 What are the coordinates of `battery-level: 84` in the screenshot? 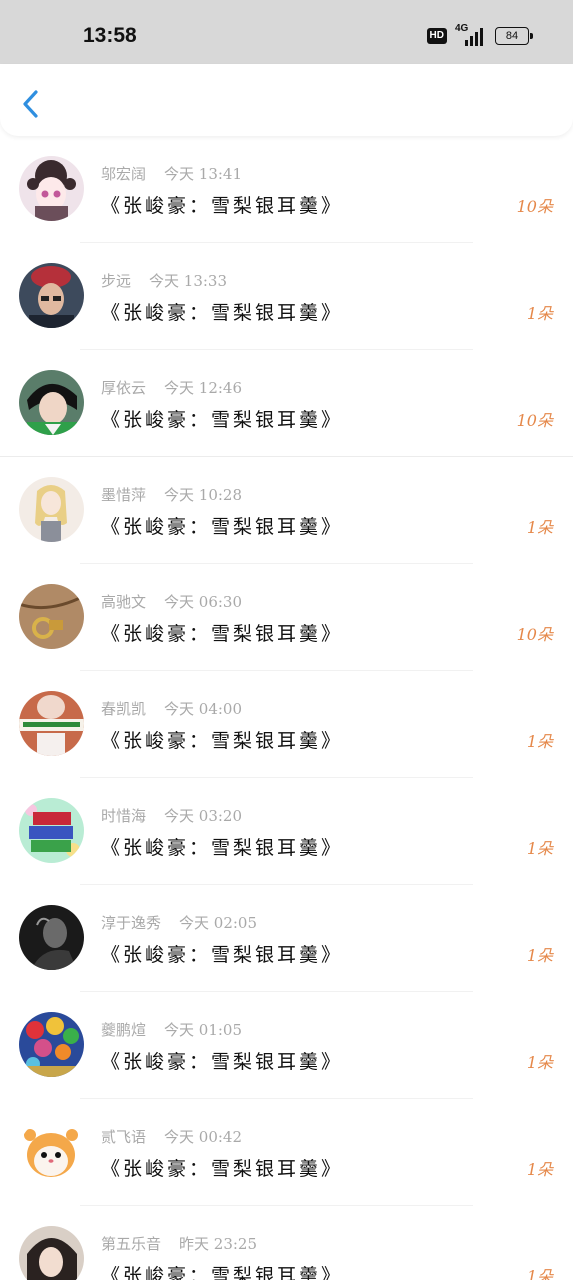 It's located at (512, 36).